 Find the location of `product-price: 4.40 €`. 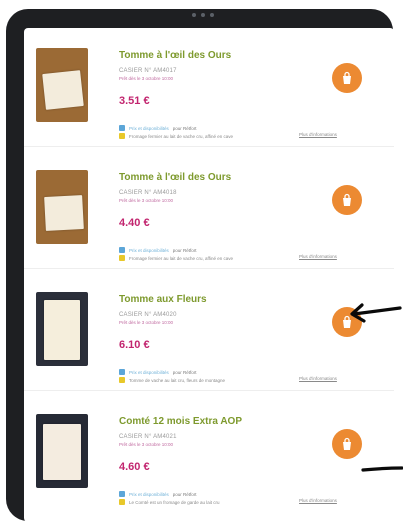

product-price: 4.40 € is located at coordinates (134, 223).